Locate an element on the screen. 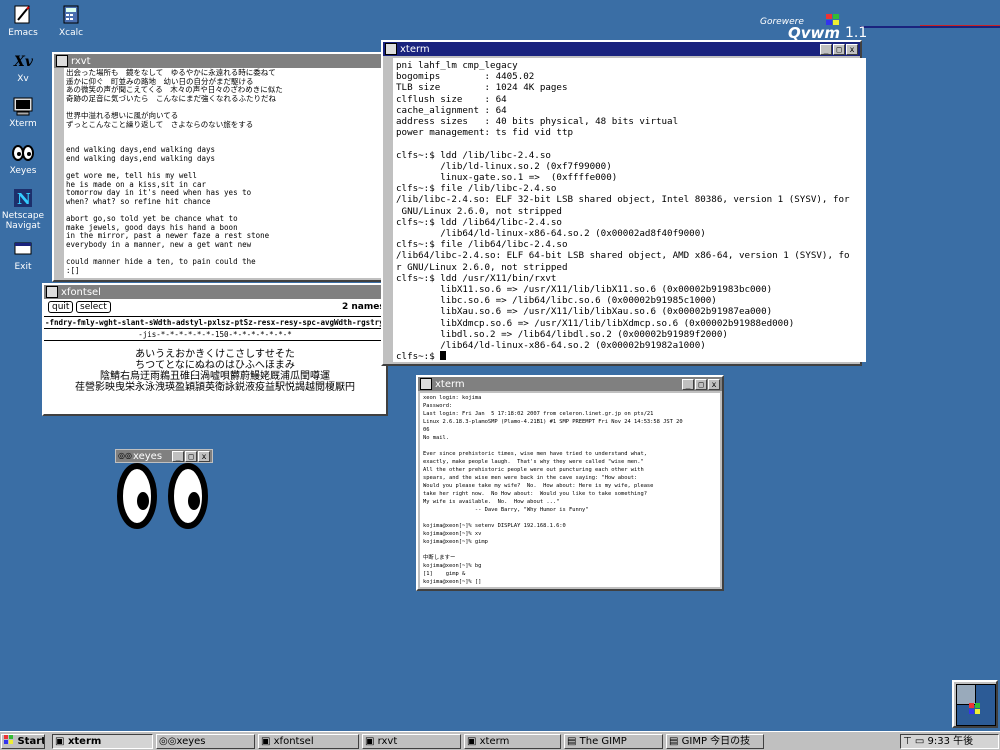 The height and width of the screenshot is (750, 1000). terminal-line: TLB size : 1024 4K pages is located at coordinates (482, 88).